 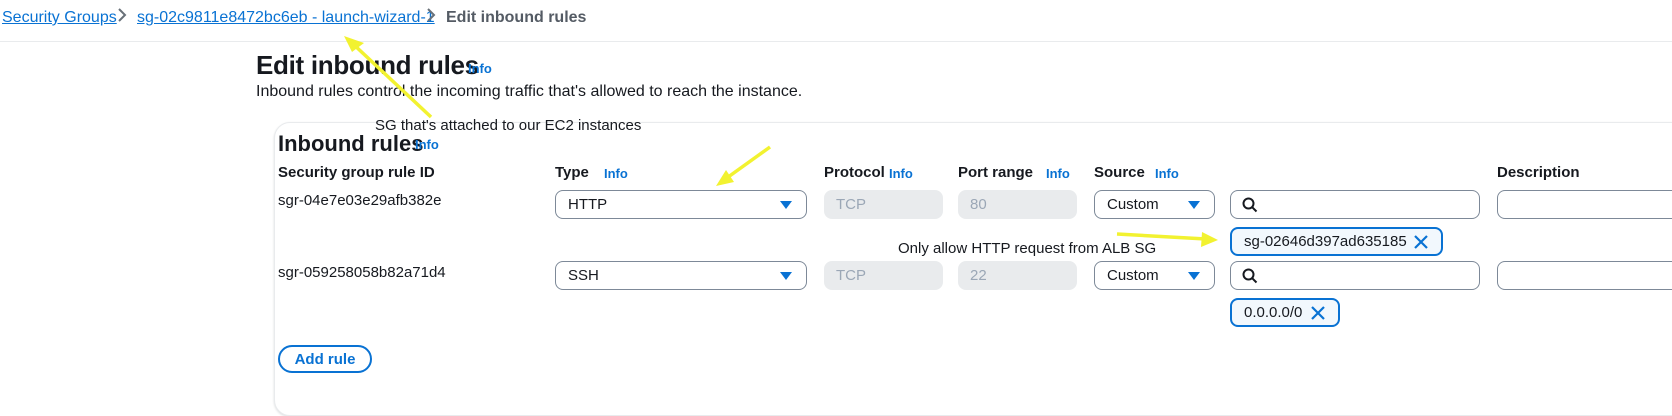 I want to click on column-header-protocol: Protocol, so click(x=854, y=172).